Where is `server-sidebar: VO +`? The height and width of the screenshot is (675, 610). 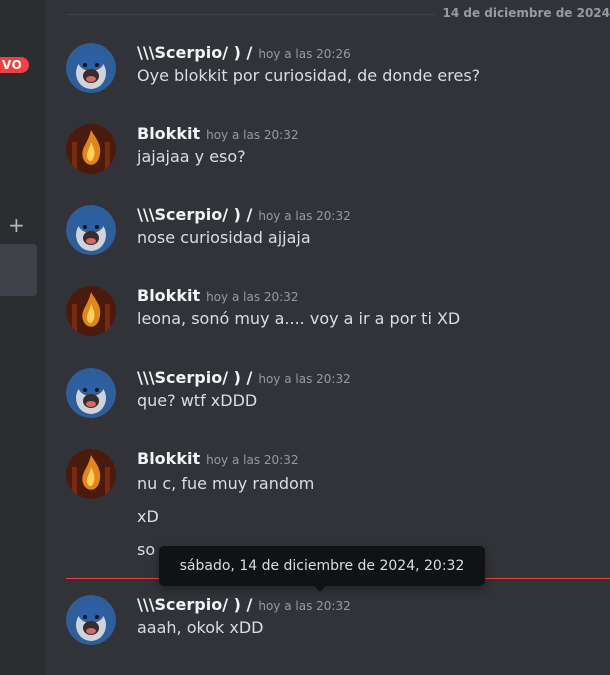
server-sidebar: VO + is located at coordinates (23, 337).